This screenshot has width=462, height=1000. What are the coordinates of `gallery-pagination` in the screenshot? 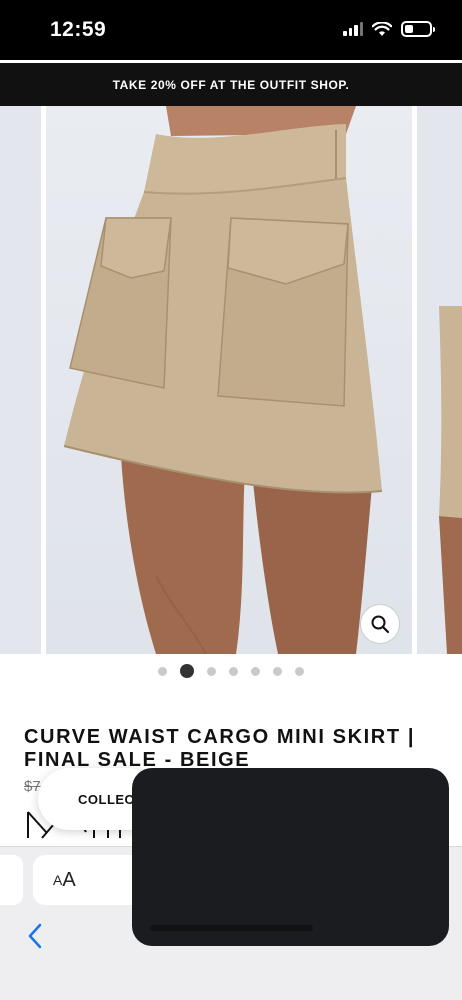 It's located at (231, 671).